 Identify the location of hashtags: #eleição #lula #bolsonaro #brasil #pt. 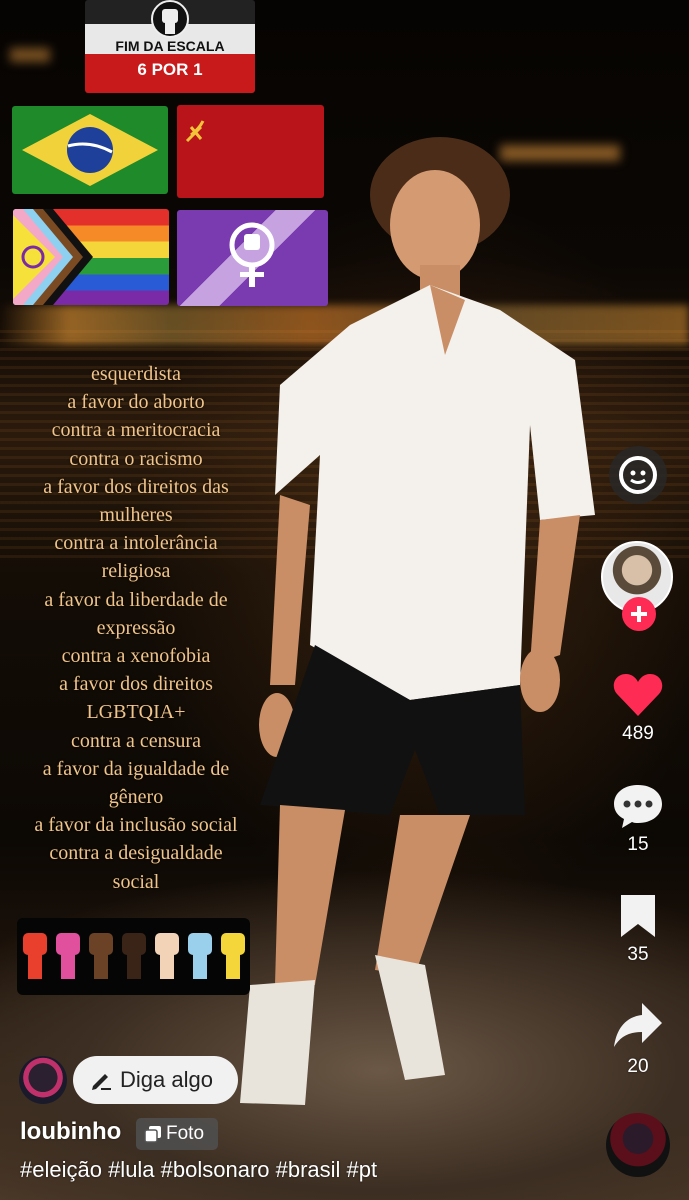
(198, 1170).